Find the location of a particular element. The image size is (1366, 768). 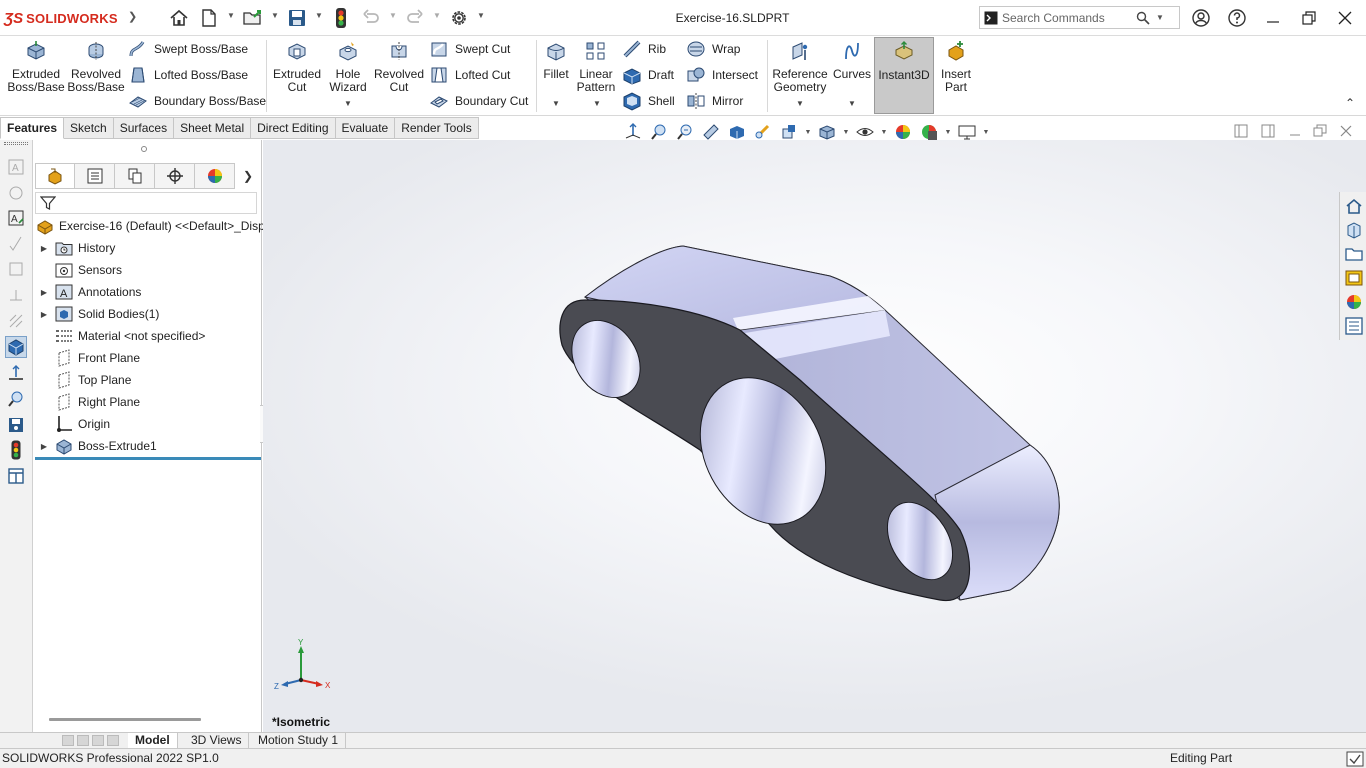

appearances-scenes-icon is located at coordinates (1353, 301).